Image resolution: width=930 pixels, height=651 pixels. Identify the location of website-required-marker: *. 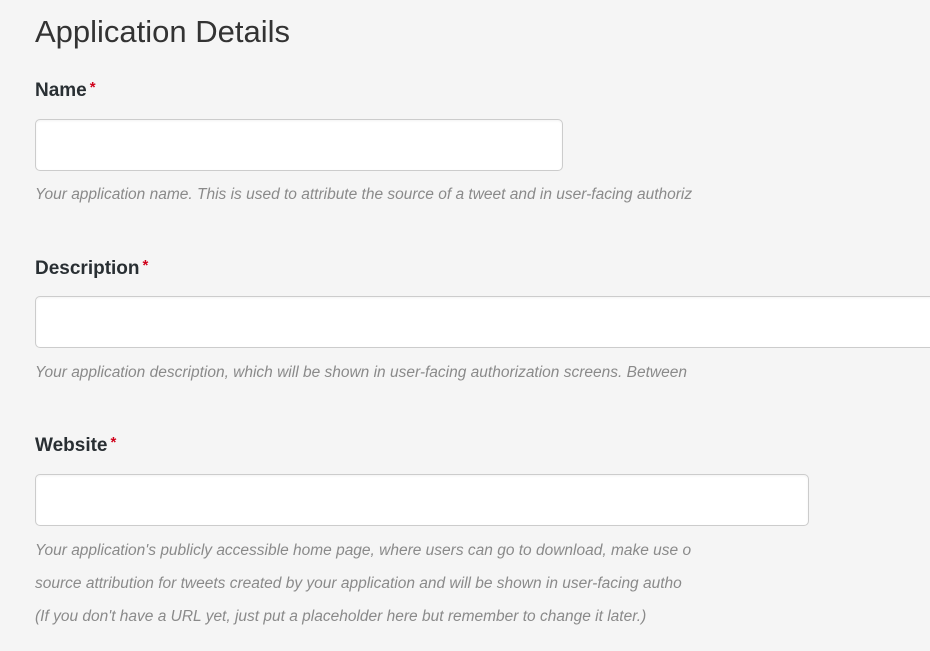
(113, 442).